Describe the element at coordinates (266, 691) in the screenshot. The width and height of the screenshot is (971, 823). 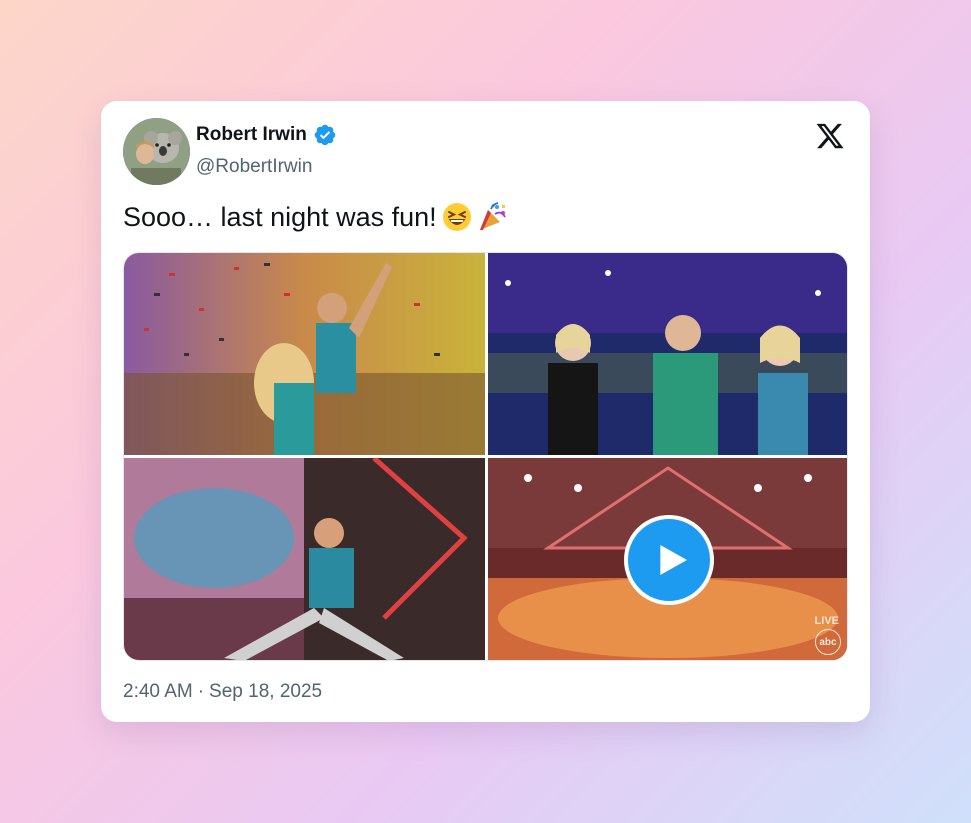
I see `tweet-date: Sep 18, 2025` at that location.